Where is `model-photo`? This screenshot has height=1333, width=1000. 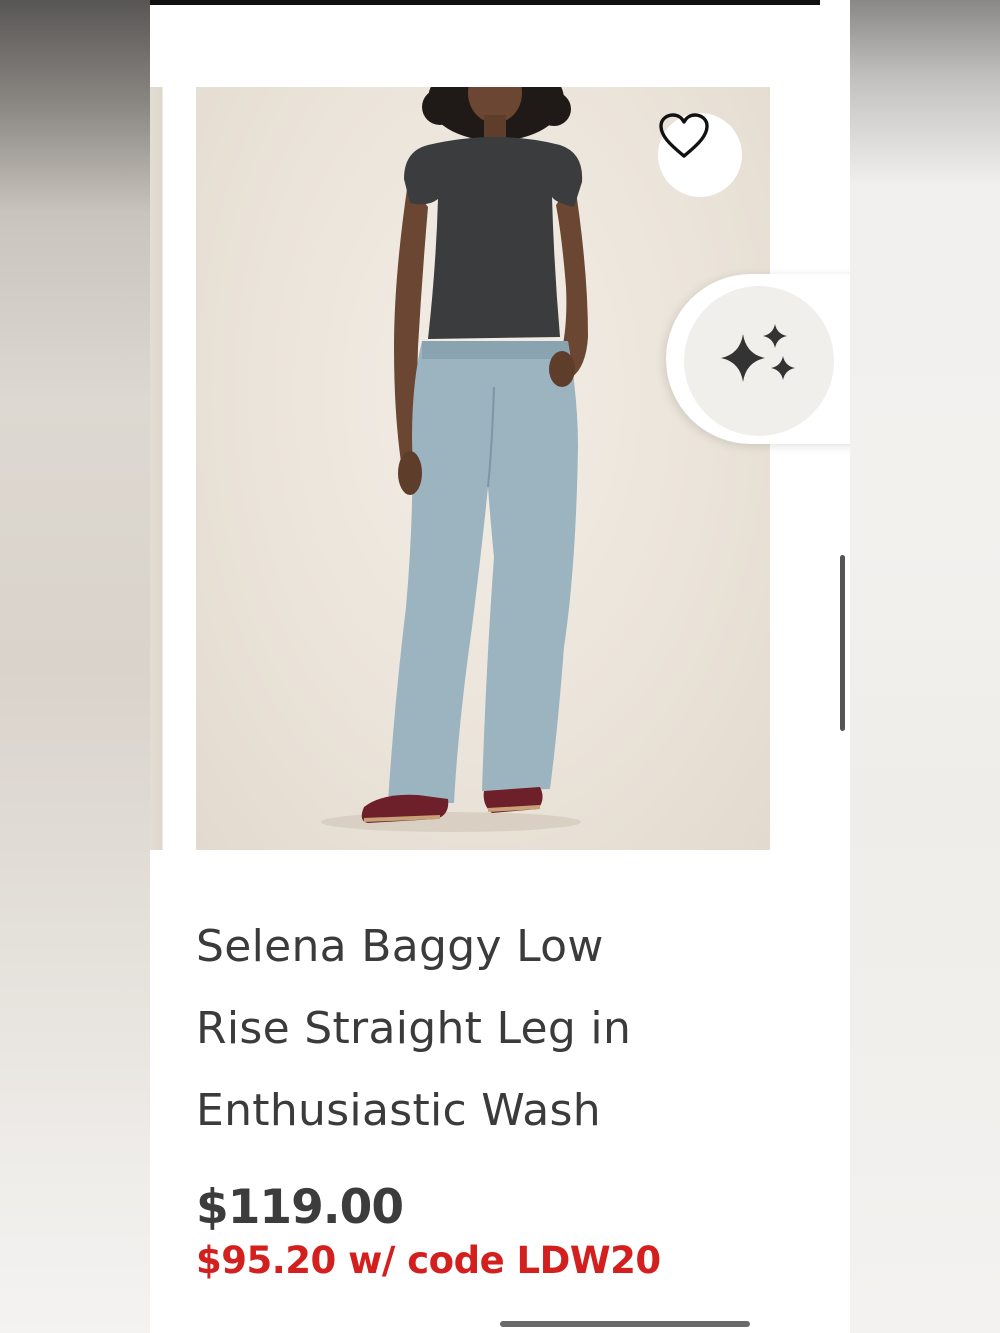
model-photo is located at coordinates (454, 459).